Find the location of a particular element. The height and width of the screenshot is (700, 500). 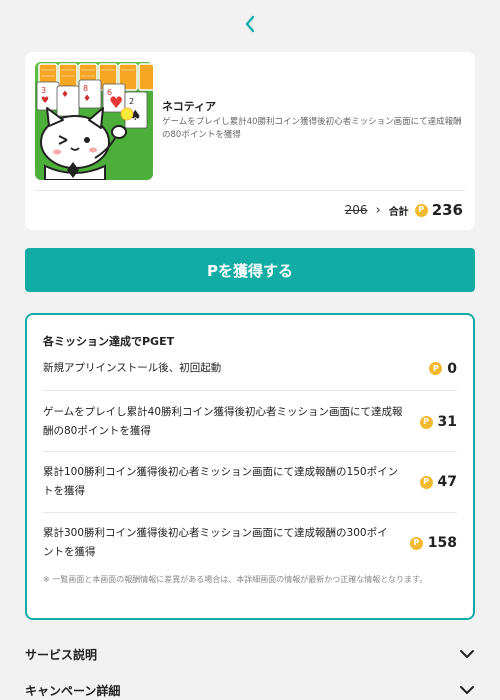

back-button is located at coordinates (250, 24).